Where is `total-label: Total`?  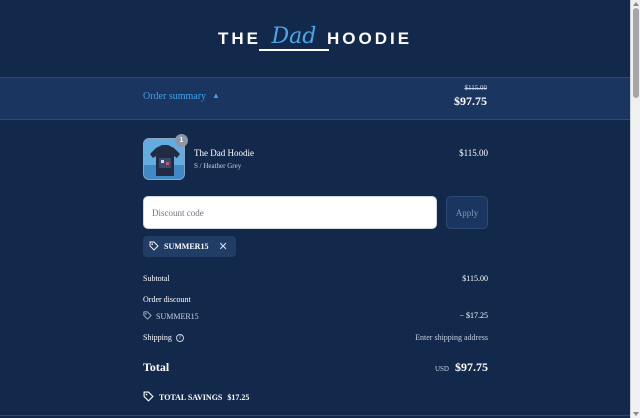
total-label: Total is located at coordinates (156, 367).